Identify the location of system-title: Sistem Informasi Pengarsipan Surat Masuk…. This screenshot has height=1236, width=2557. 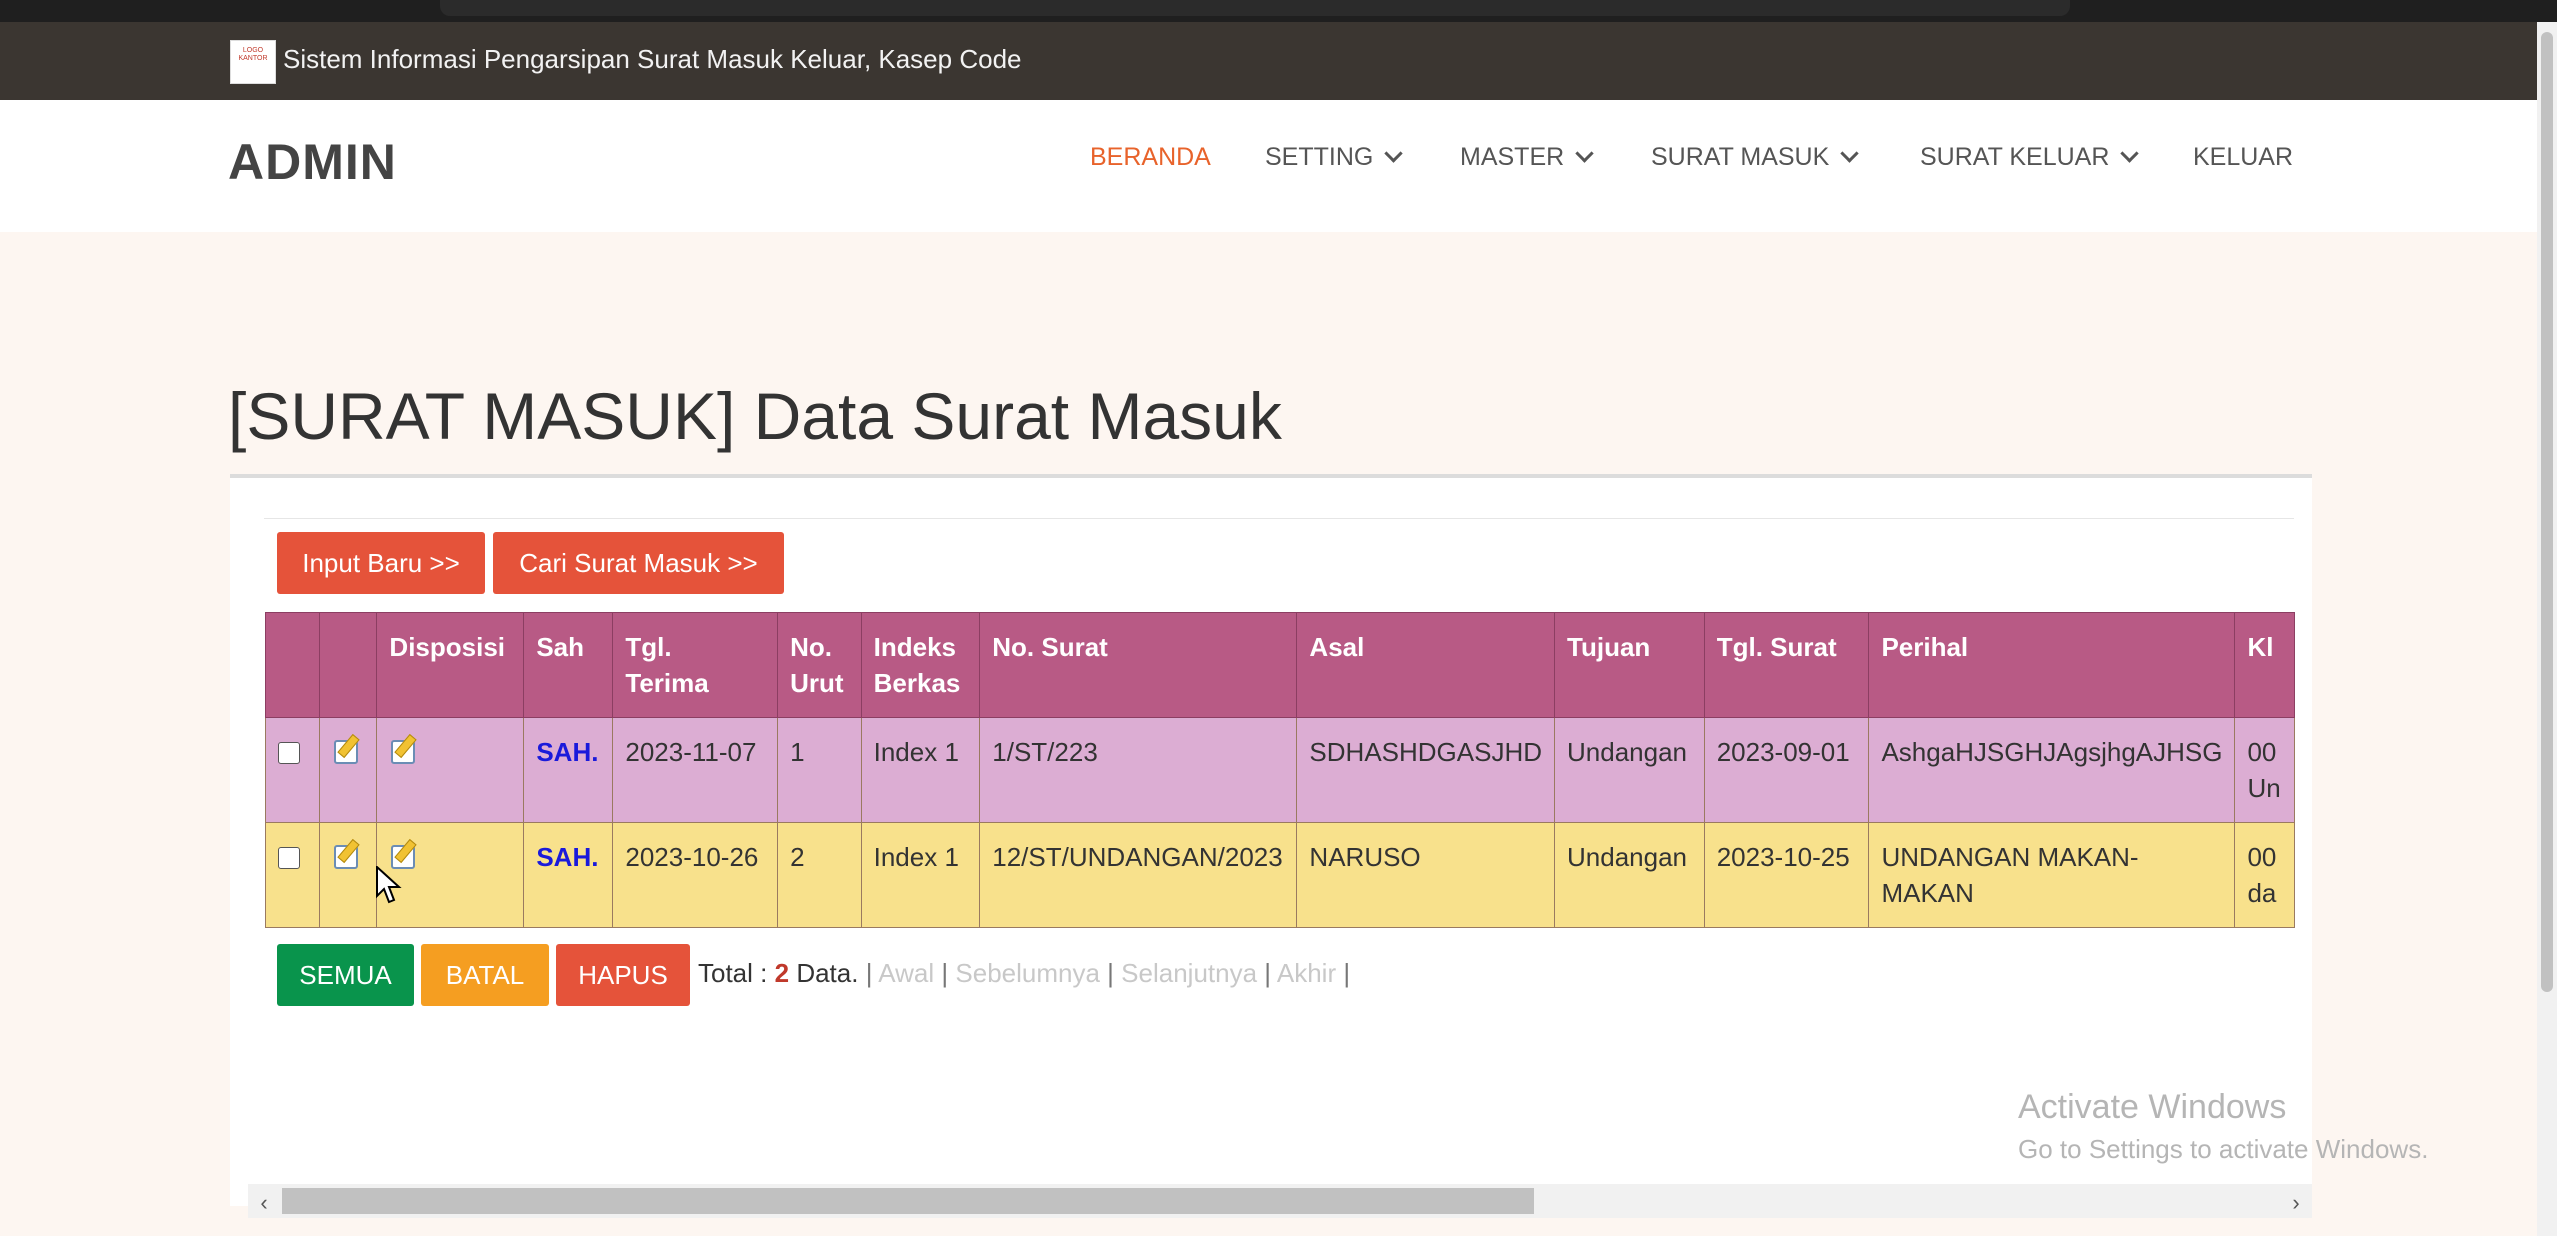
(652, 59).